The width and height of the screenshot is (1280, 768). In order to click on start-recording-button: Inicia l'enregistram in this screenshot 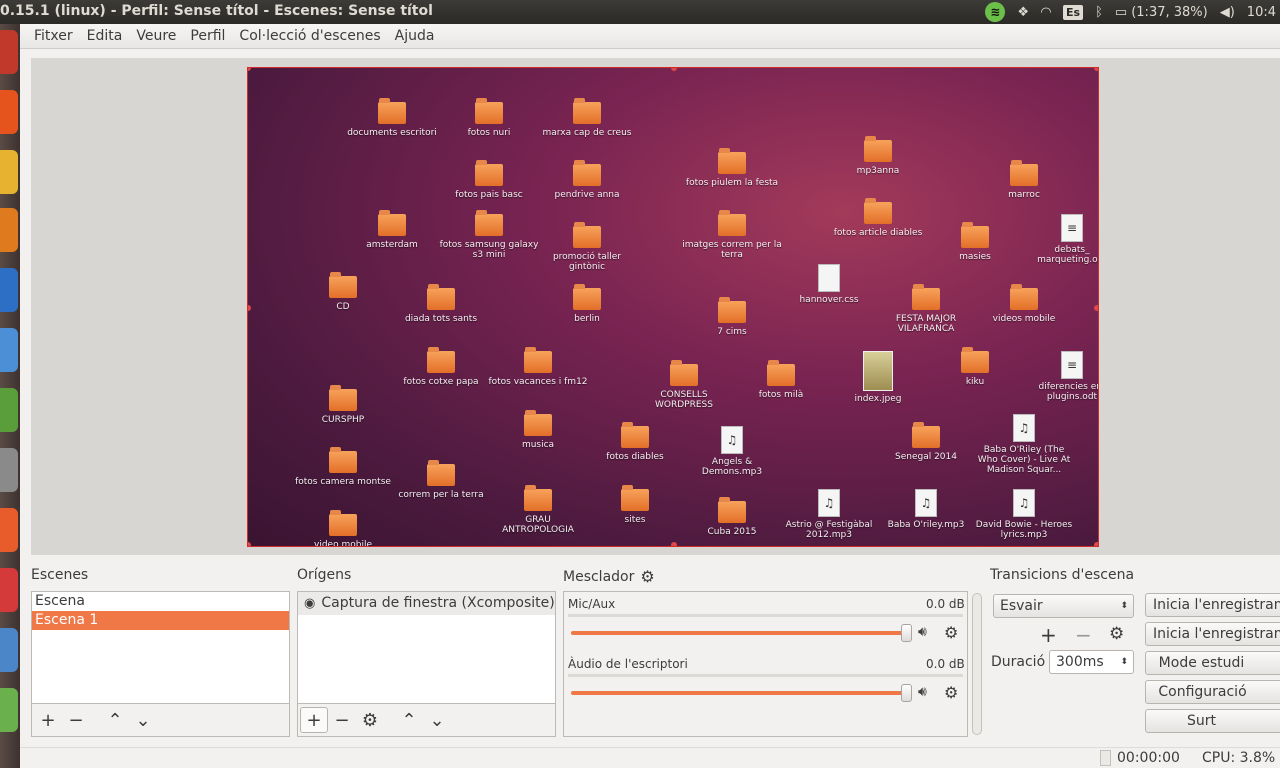, I will do `click(1212, 634)`.